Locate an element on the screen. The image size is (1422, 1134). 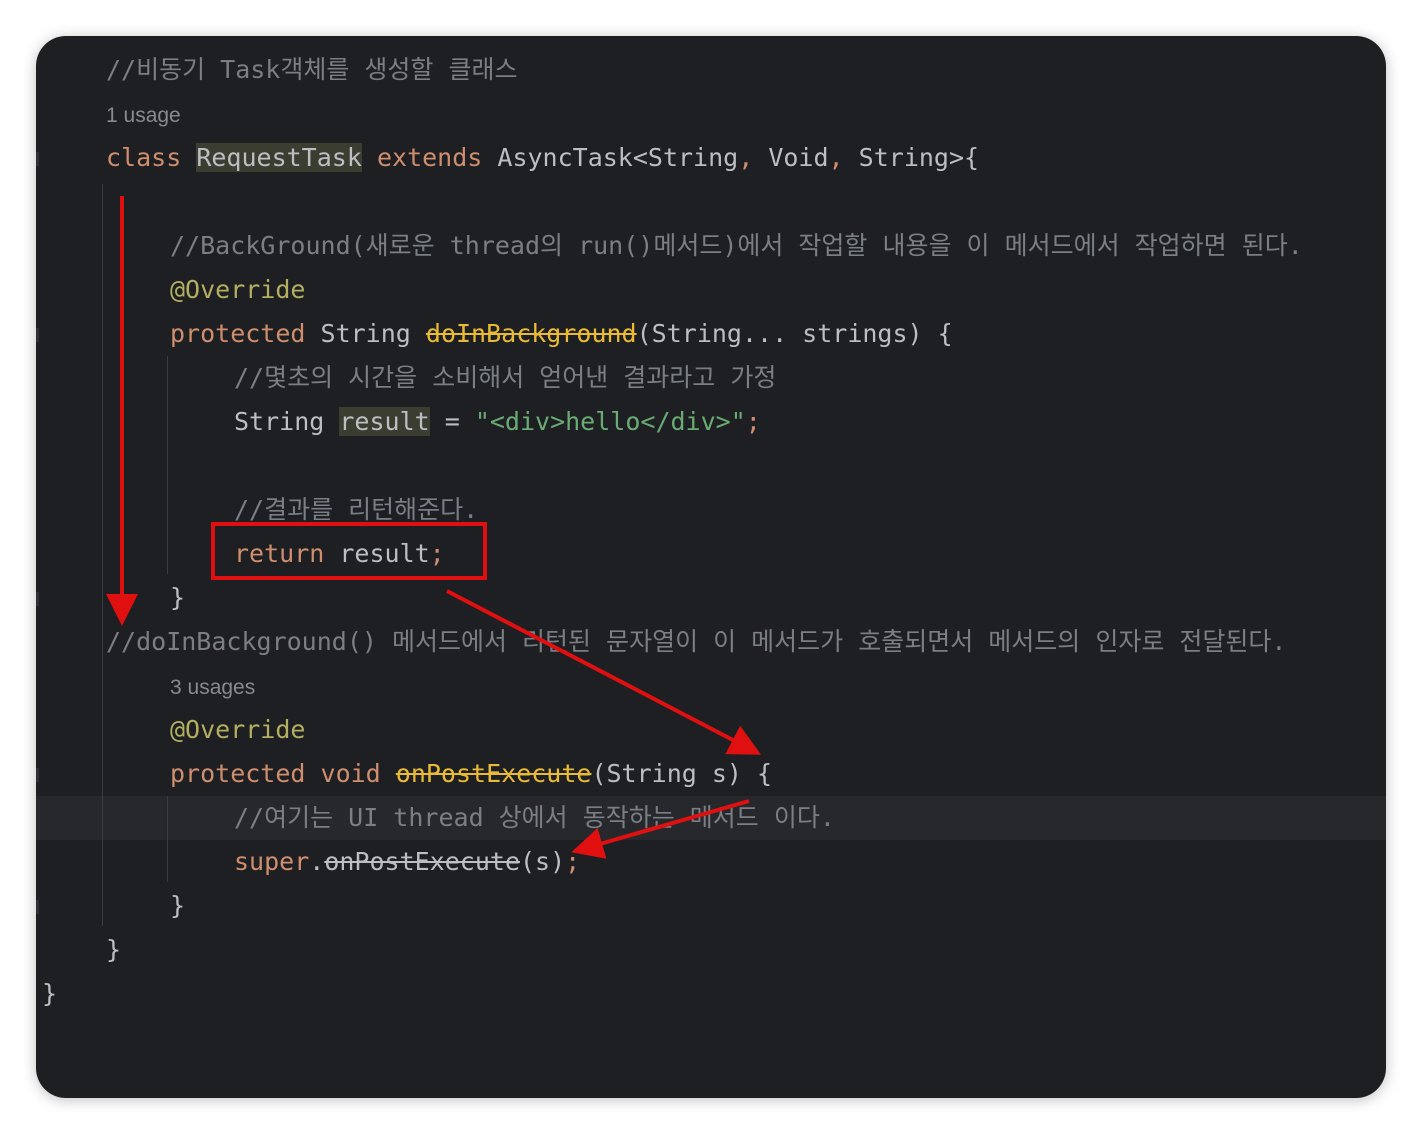
arrow-to-super-call is located at coordinates (660, 829).